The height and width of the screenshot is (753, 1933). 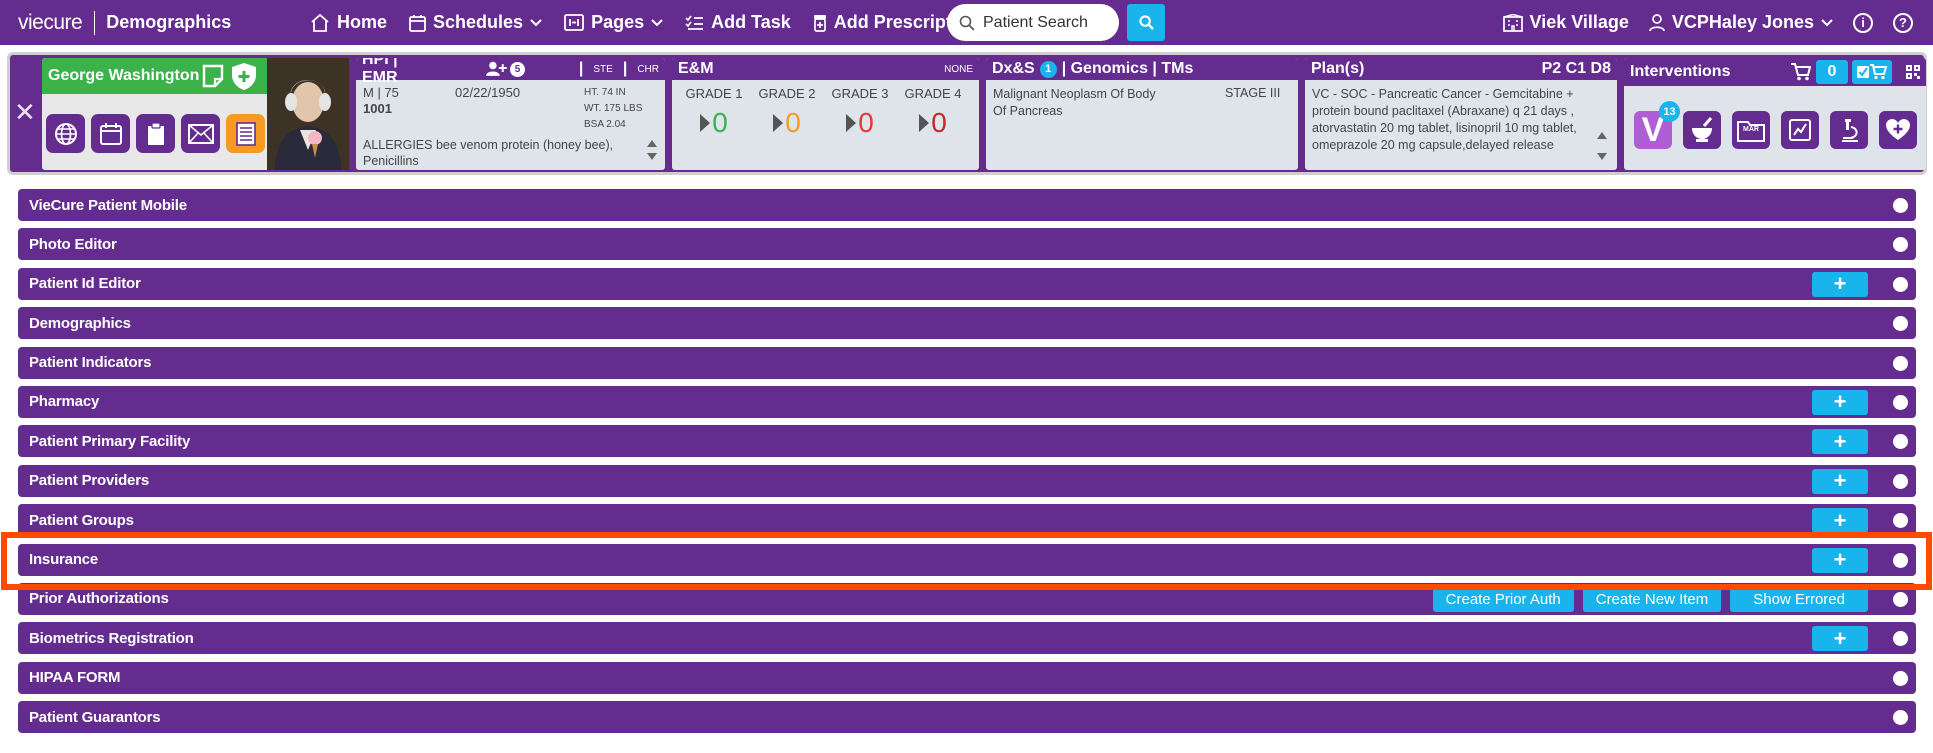 I want to click on info-icon: i, so click(x=1863, y=22).